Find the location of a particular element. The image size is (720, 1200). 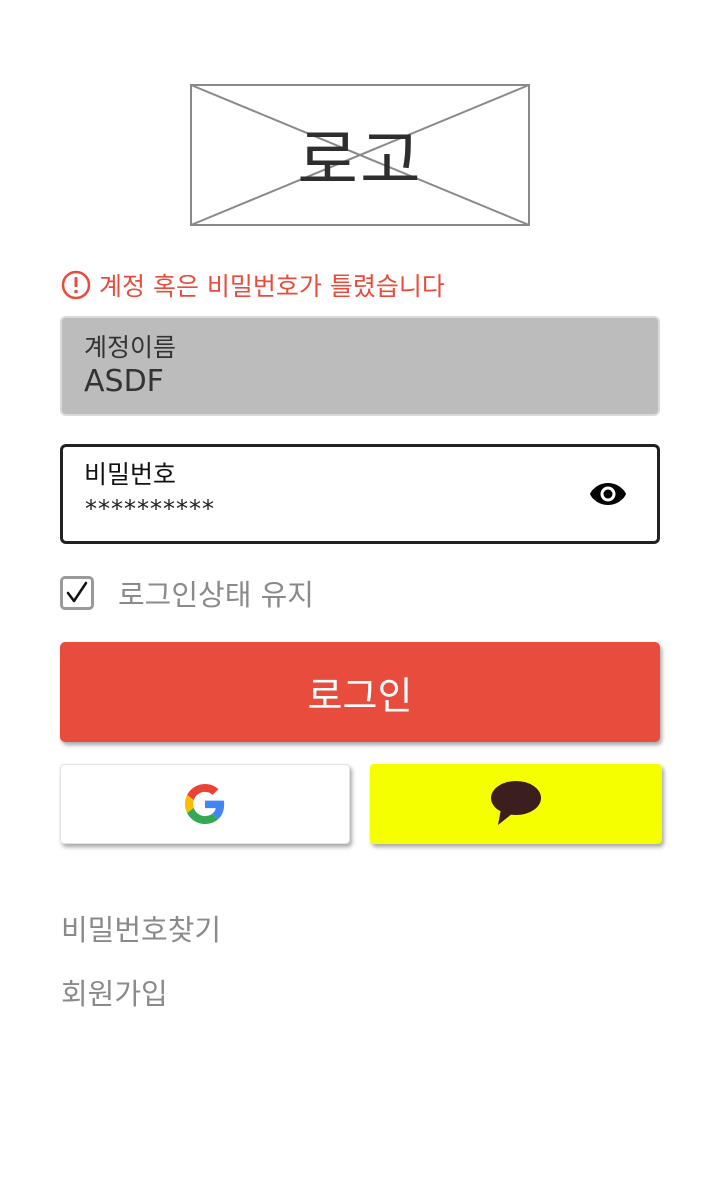

eye-icon is located at coordinates (608, 496).